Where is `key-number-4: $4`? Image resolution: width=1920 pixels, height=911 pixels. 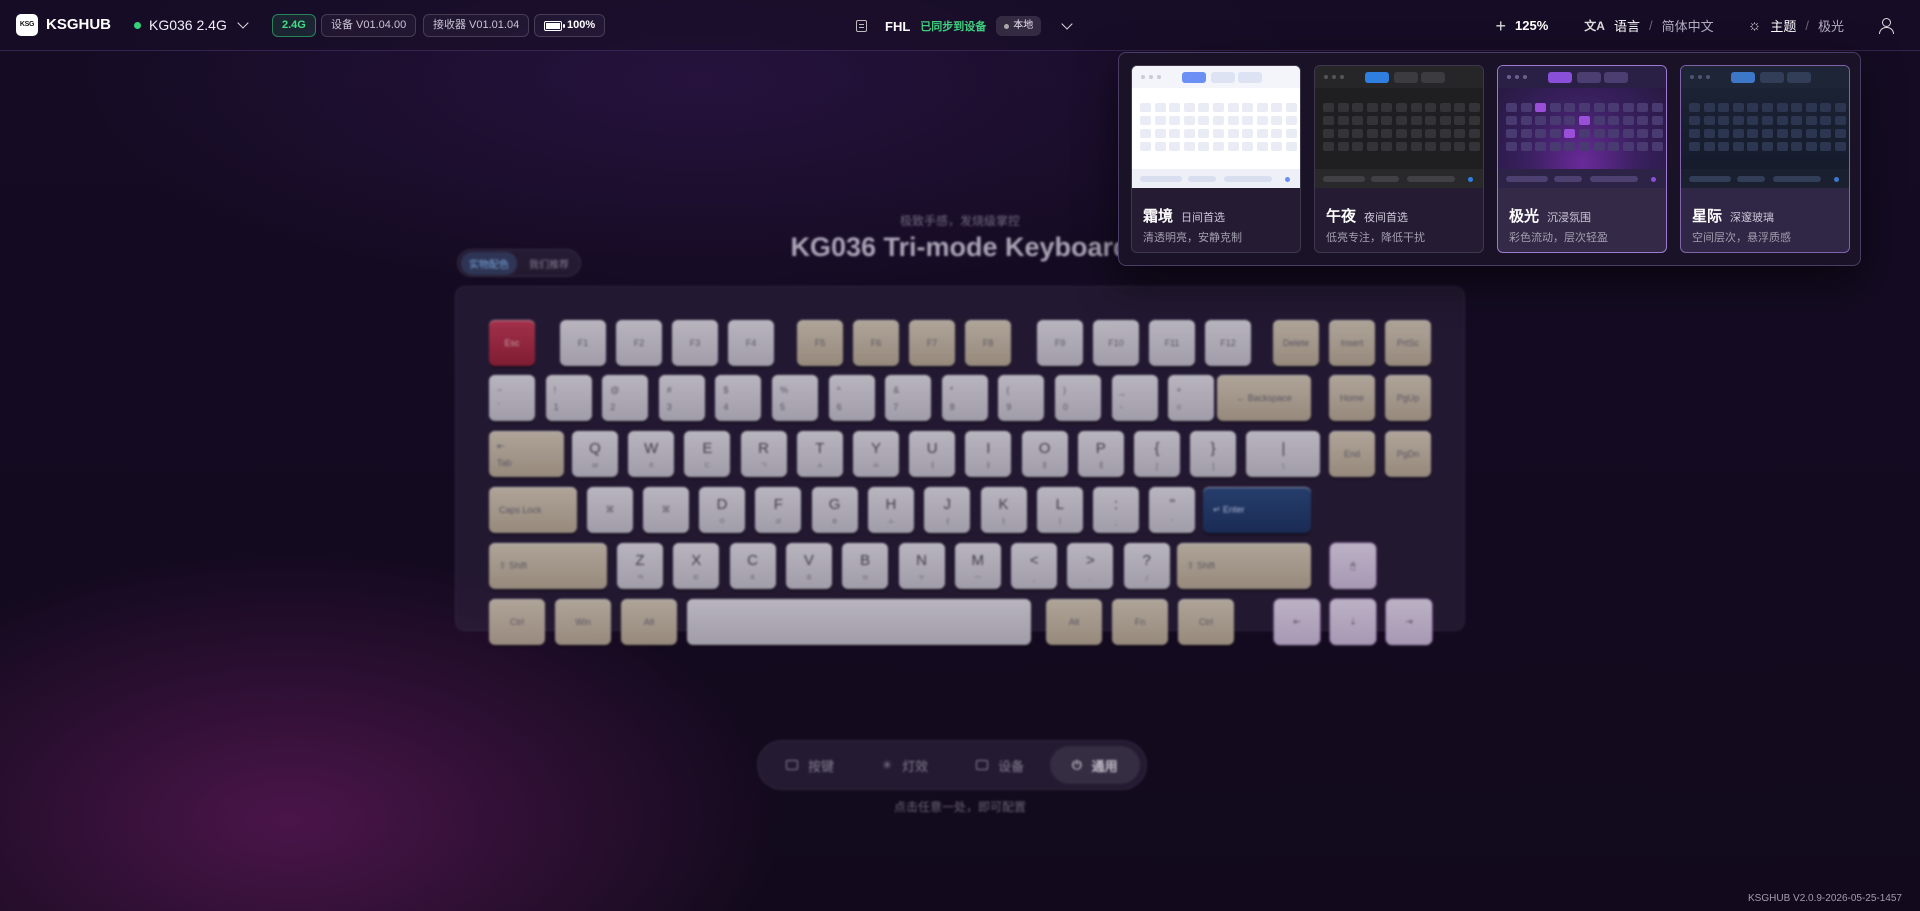
key-number-4: $4 is located at coordinates (738, 398).